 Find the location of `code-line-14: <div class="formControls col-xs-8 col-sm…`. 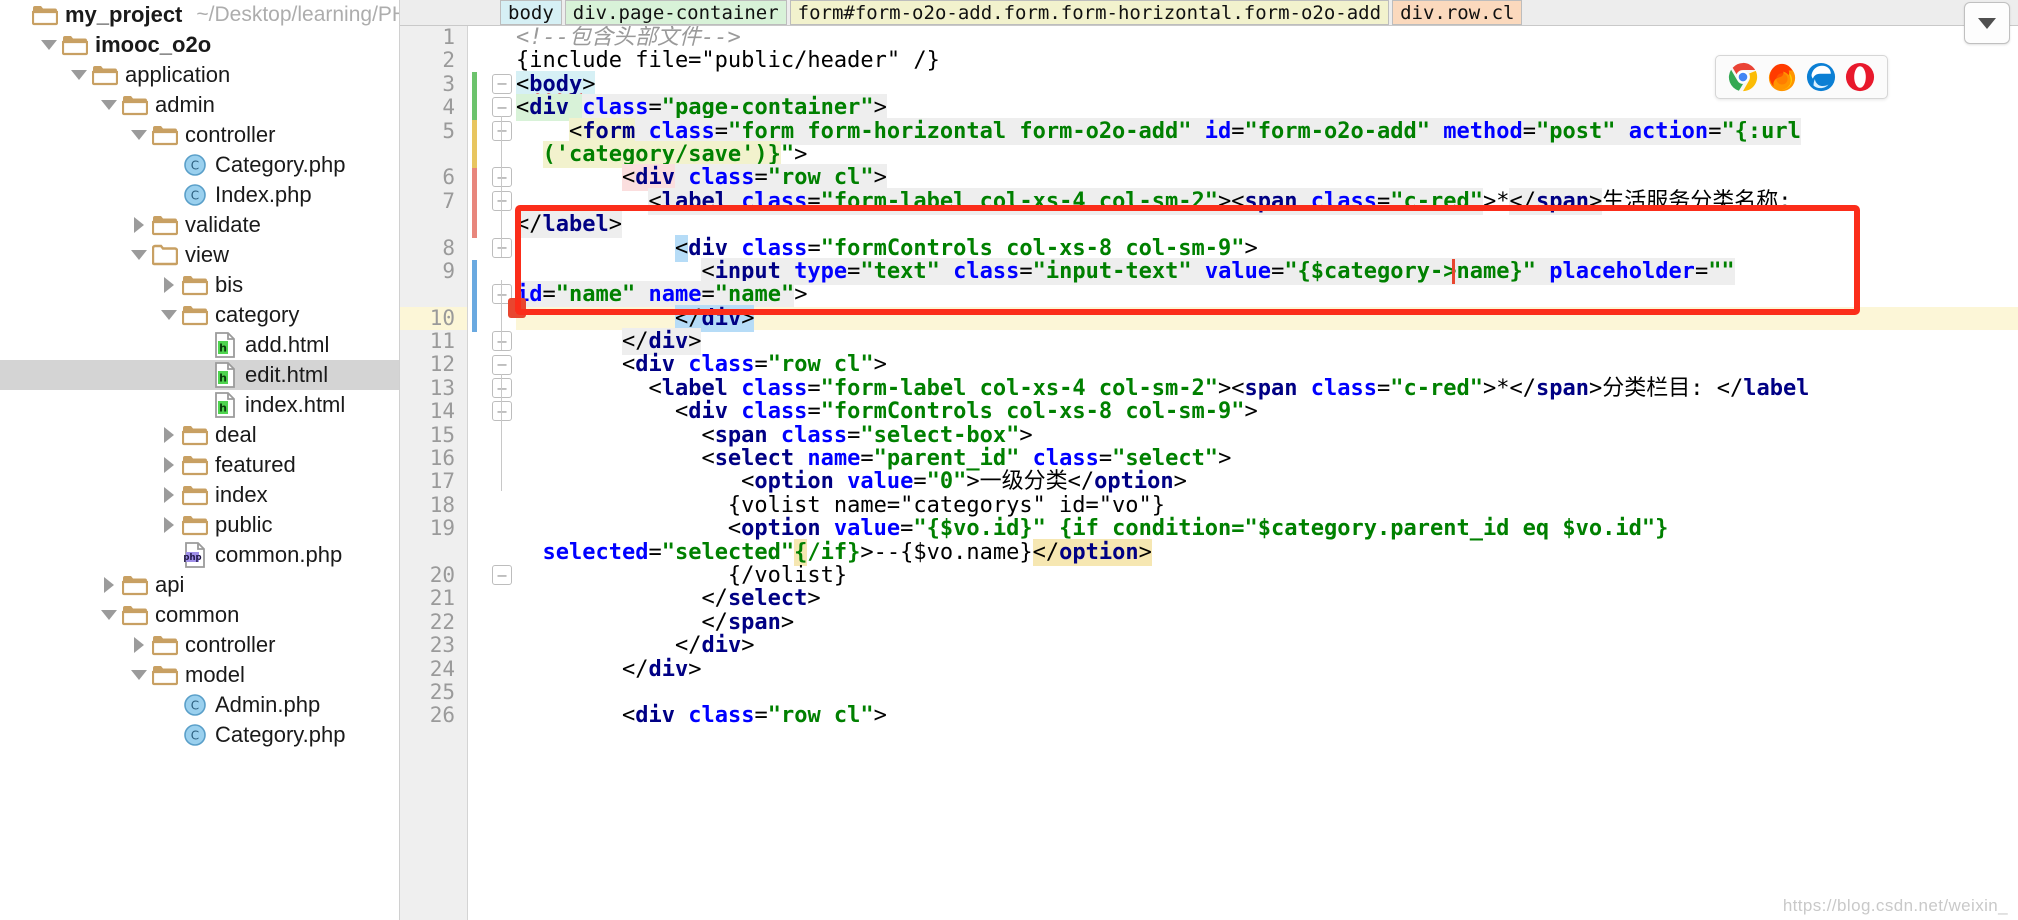

code-line-14: <div class="formControls col-xs-8 col-sm… is located at coordinates (1267, 411).